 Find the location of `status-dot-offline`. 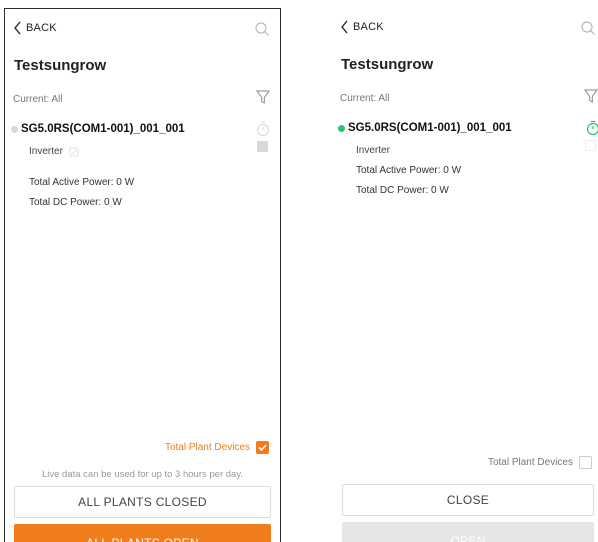

status-dot-offline is located at coordinates (14, 129).